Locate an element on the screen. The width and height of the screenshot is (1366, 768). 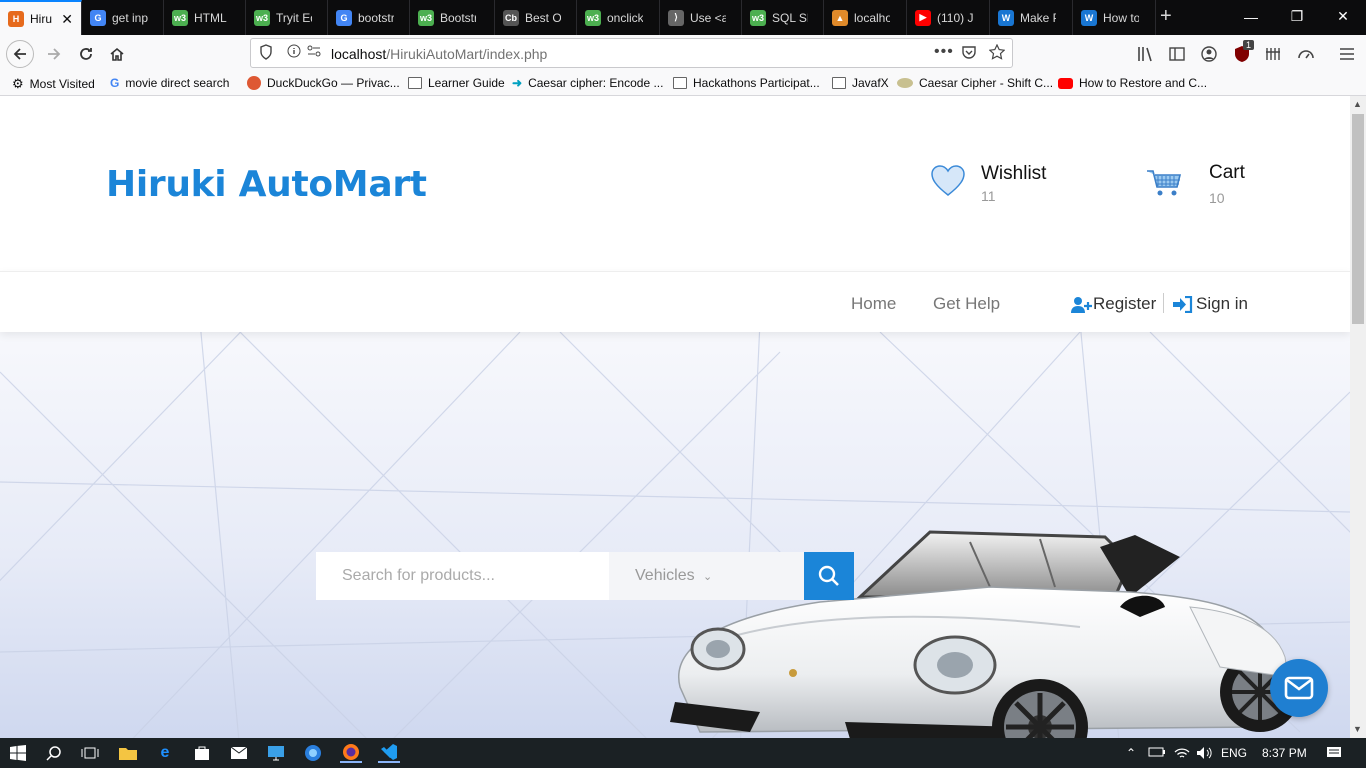
permissions-icon is located at coordinates (314, 52).